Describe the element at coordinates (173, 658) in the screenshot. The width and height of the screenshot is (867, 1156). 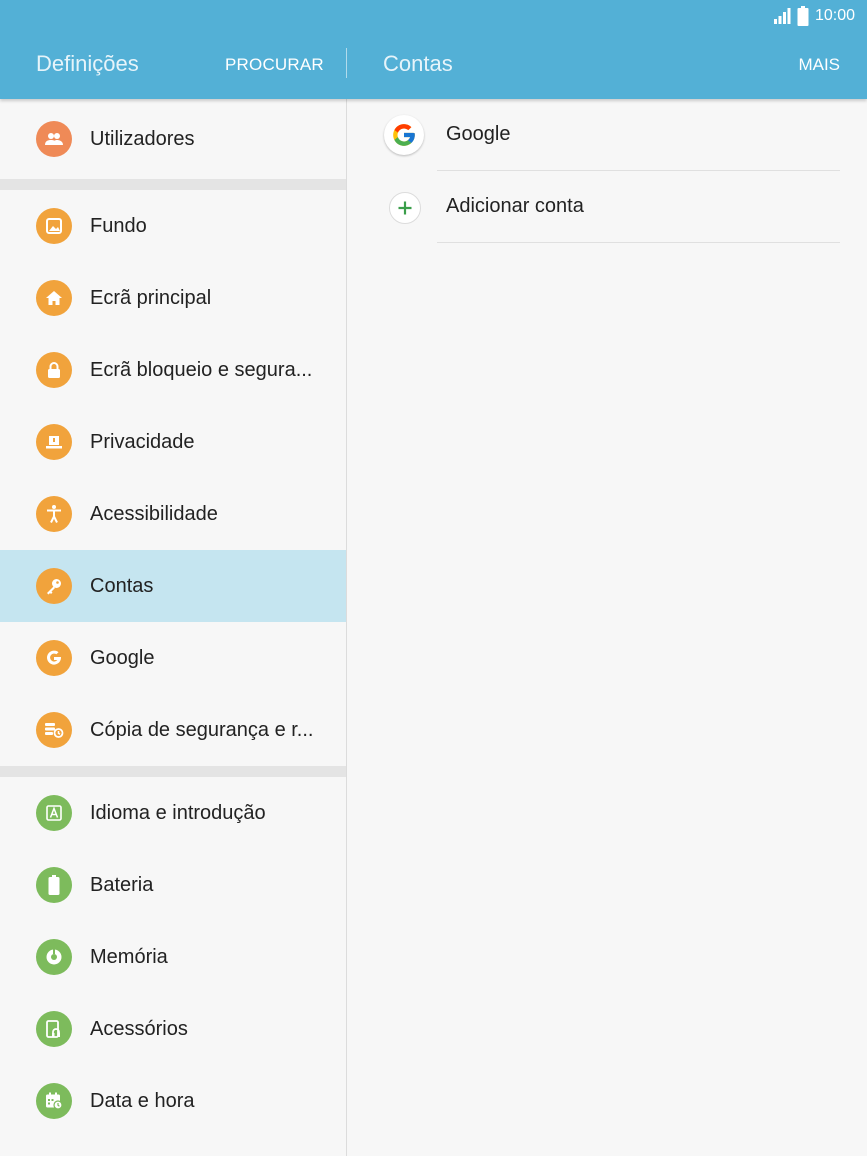
I see `sidebar-item-google: Google` at that location.